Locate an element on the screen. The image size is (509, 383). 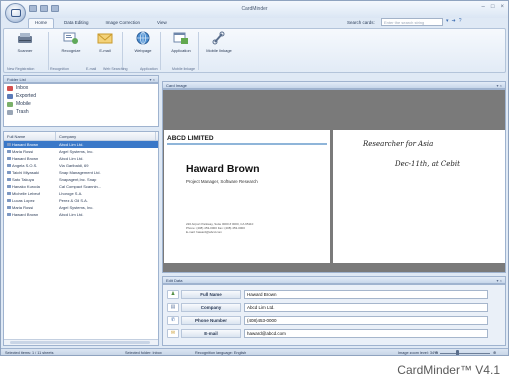
zoom-slider is located at coordinates (465, 353).